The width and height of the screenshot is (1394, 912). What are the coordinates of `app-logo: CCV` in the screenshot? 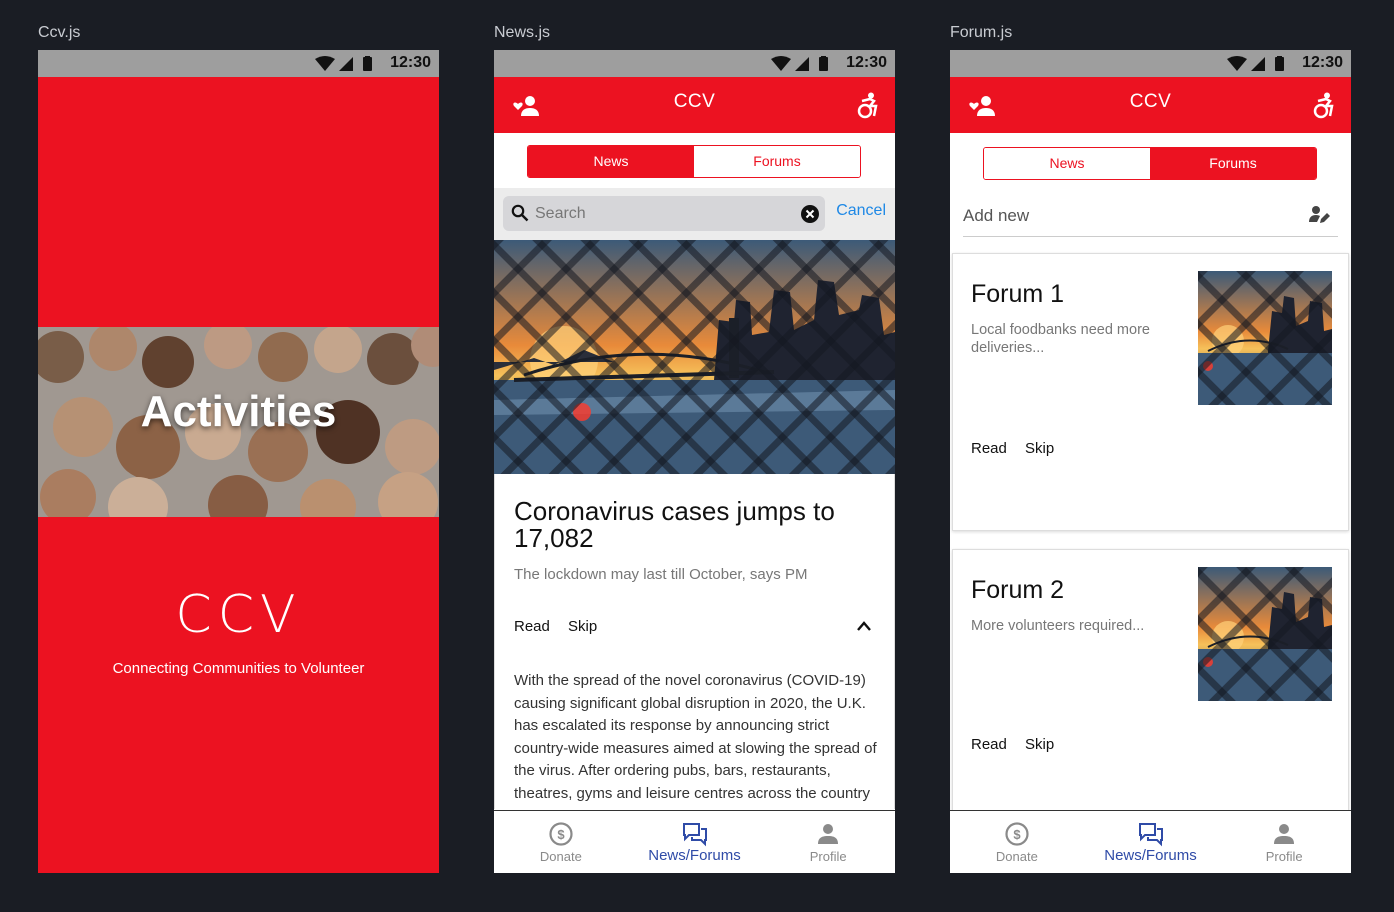 It's located at (238, 615).